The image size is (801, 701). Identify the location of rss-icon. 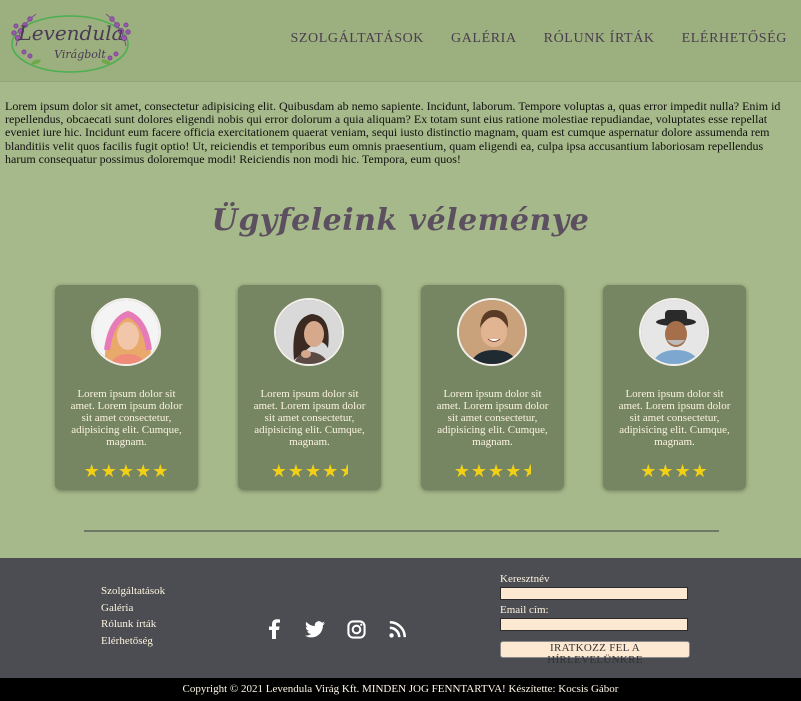
(397, 629).